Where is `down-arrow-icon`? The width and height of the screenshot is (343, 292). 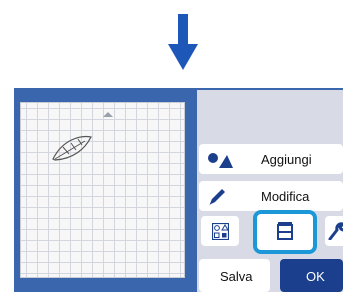 down-arrow-icon is located at coordinates (183, 42).